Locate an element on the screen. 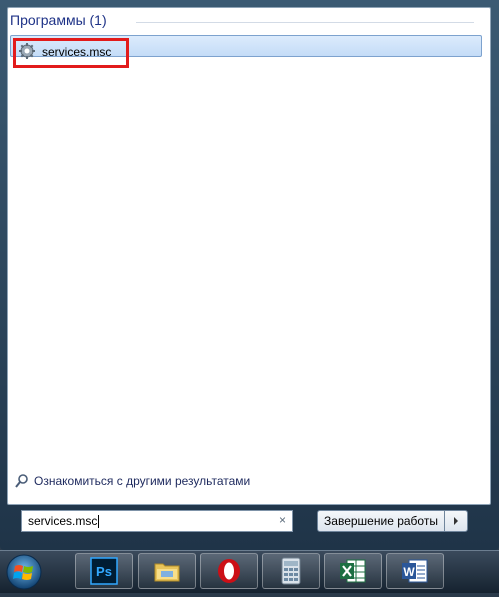 This screenshot has width=499, height=597. shutdown-options-button is located at coordinates (456, 521).